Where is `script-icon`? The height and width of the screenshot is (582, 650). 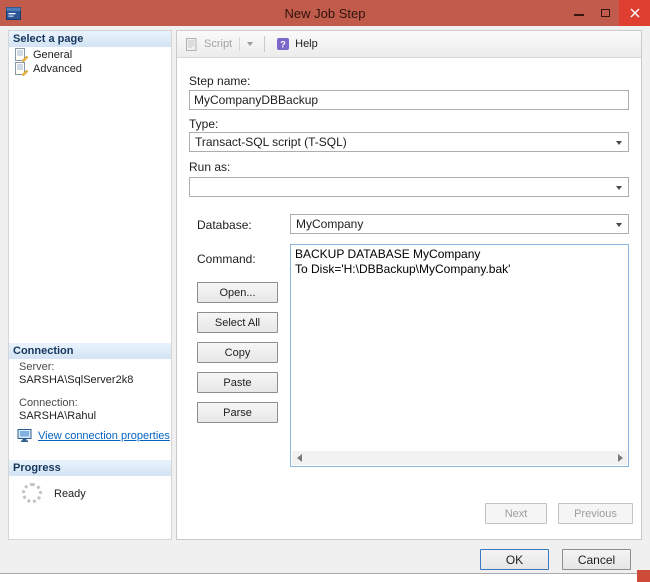
script-icon is located at coordinates (191, 44).